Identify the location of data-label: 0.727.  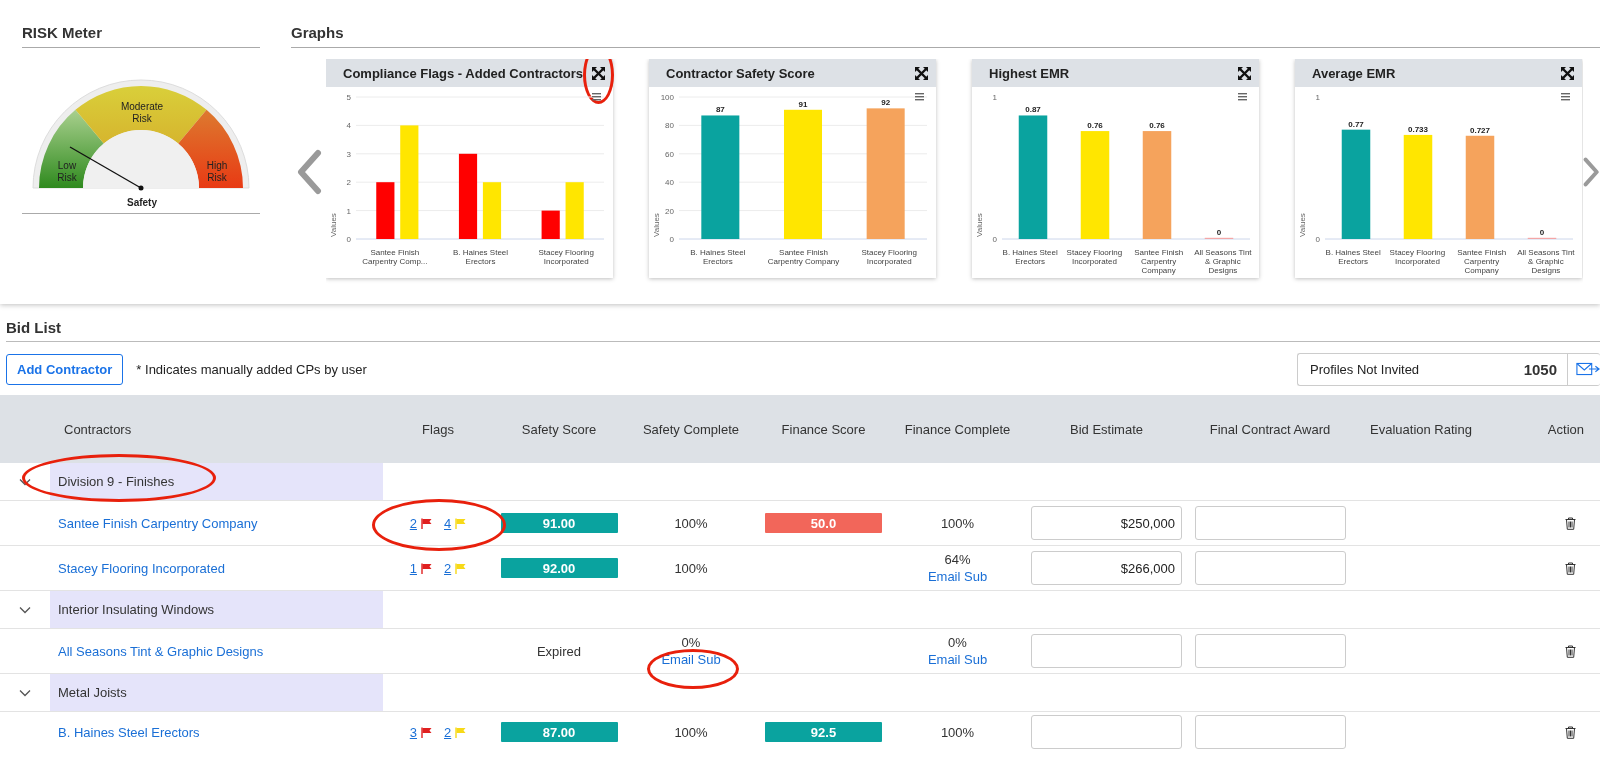
(1480, 130).